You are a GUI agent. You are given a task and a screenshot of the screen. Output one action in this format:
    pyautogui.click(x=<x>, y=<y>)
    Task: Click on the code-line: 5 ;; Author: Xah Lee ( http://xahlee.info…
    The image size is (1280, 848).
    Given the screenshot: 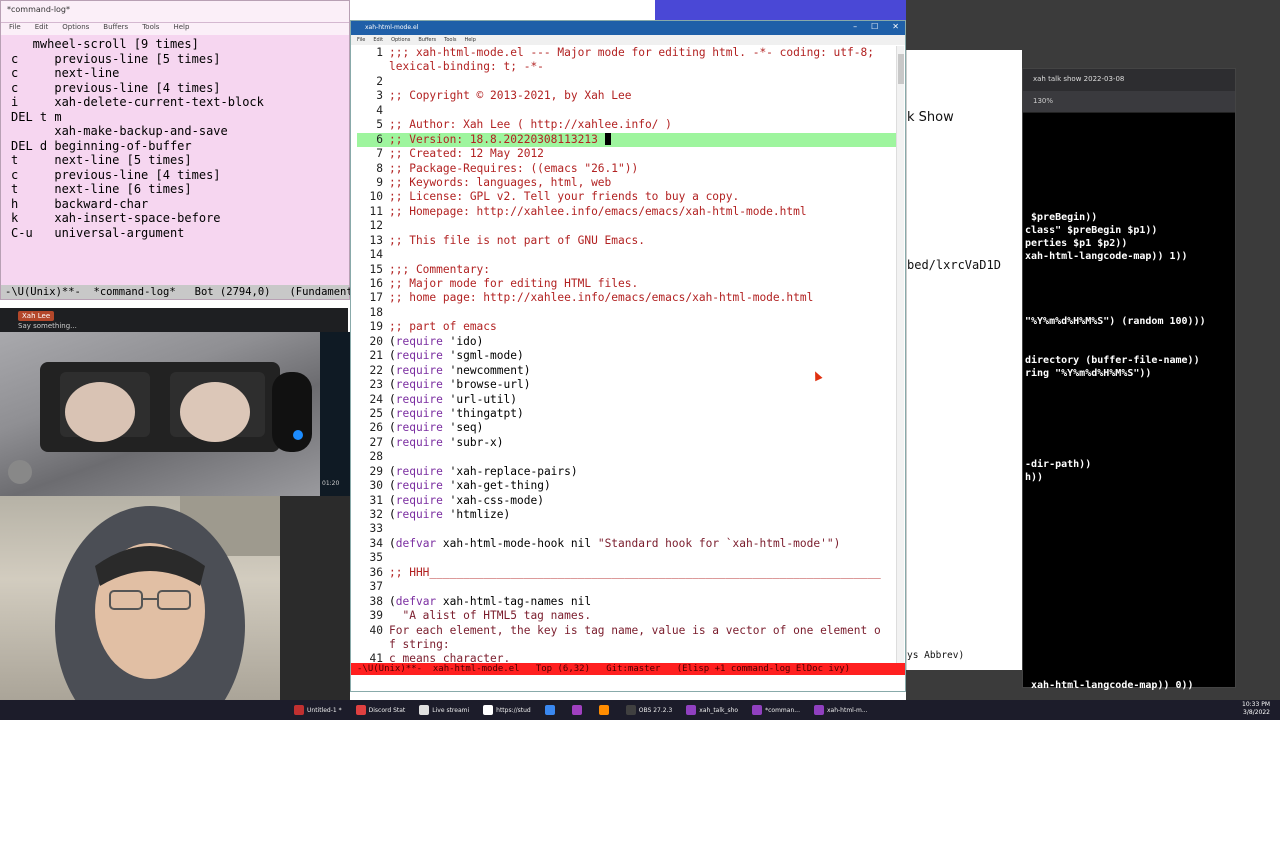 What is the action you would take?
    pyautogui.click(x=629, y=125)
    